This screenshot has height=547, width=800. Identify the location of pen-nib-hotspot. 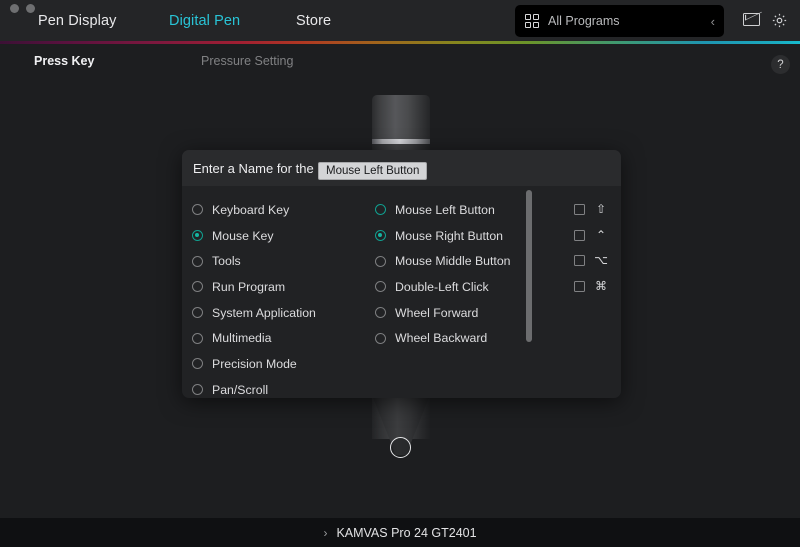
(400, 447).